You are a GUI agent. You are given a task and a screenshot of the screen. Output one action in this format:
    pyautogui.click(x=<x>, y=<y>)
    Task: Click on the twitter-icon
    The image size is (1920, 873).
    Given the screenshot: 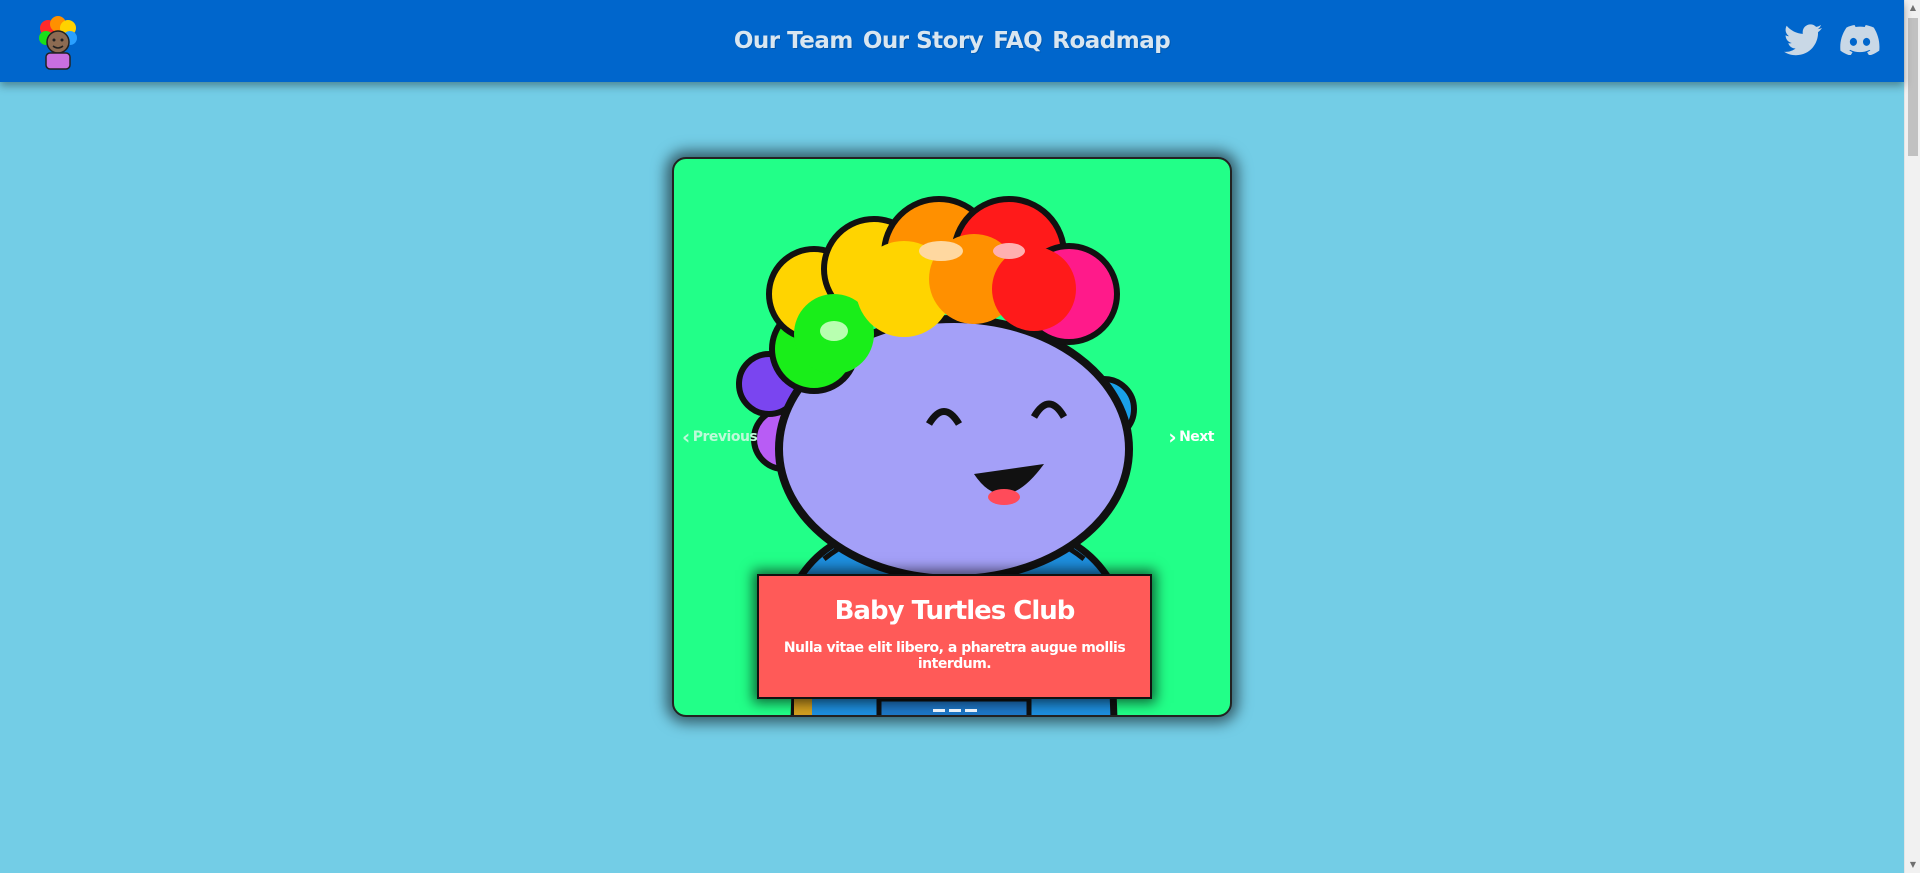 What is the action you would take?
    pyautogui.click(x=1803, y=42)
    